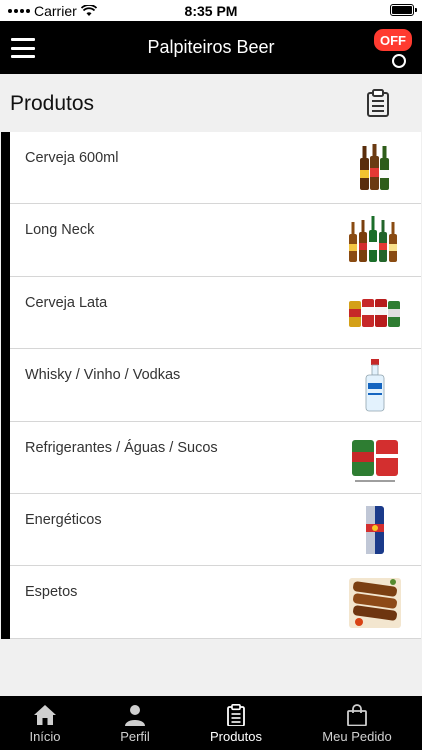 Image resolution: width=422 pixels, height=750 pixels. What do you see at coordinates (60, 230) in the screenshot?
I see `product-label: Long Neck` at bounding box center [60, 230].